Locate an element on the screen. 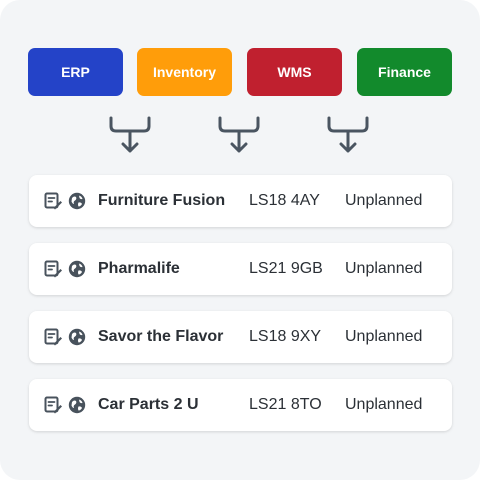  record-row: Savor the Flavor LS18 9XY Unplanned is located at coordinates (240, 337).